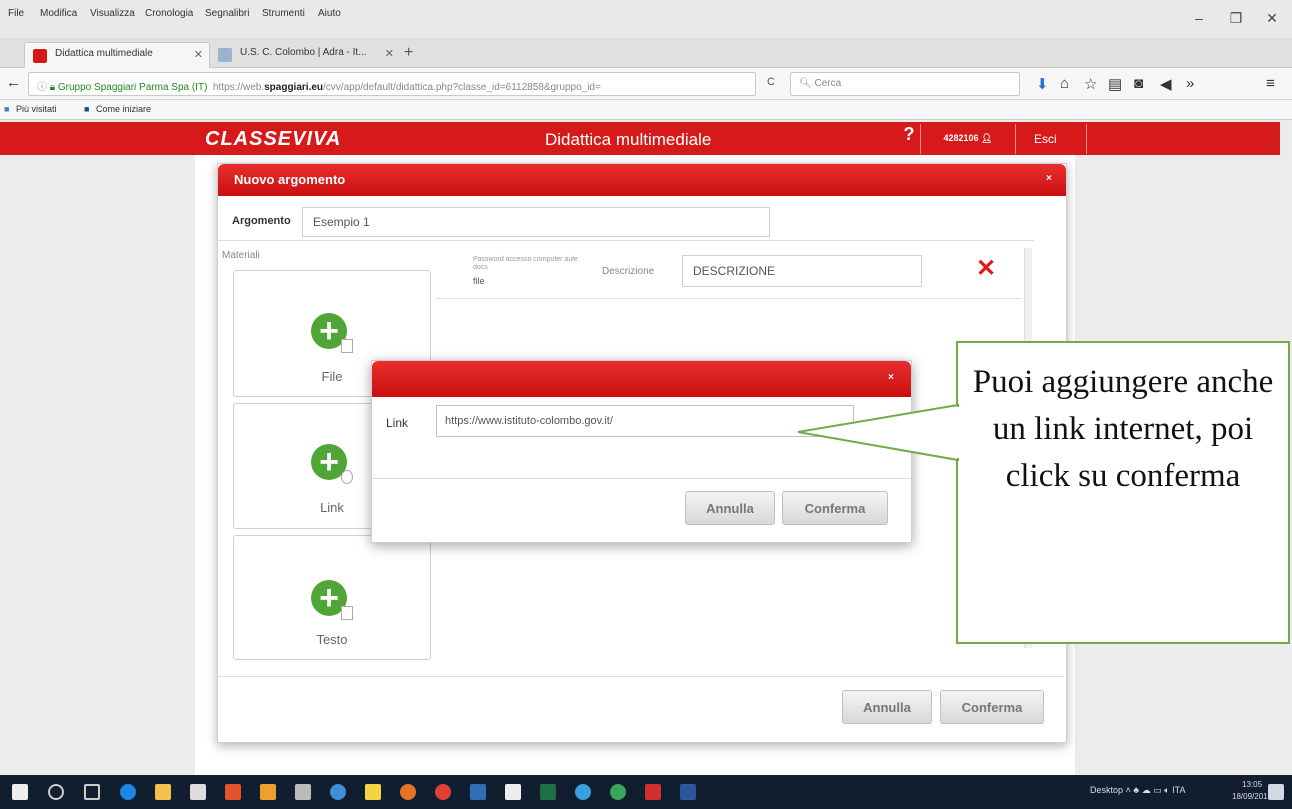 The width and height of the screenshot is (1292, 809). What do you see at coordinates (513, 792) in the screenshot?
I see `mail-icon` at bounding box center [513, 792].